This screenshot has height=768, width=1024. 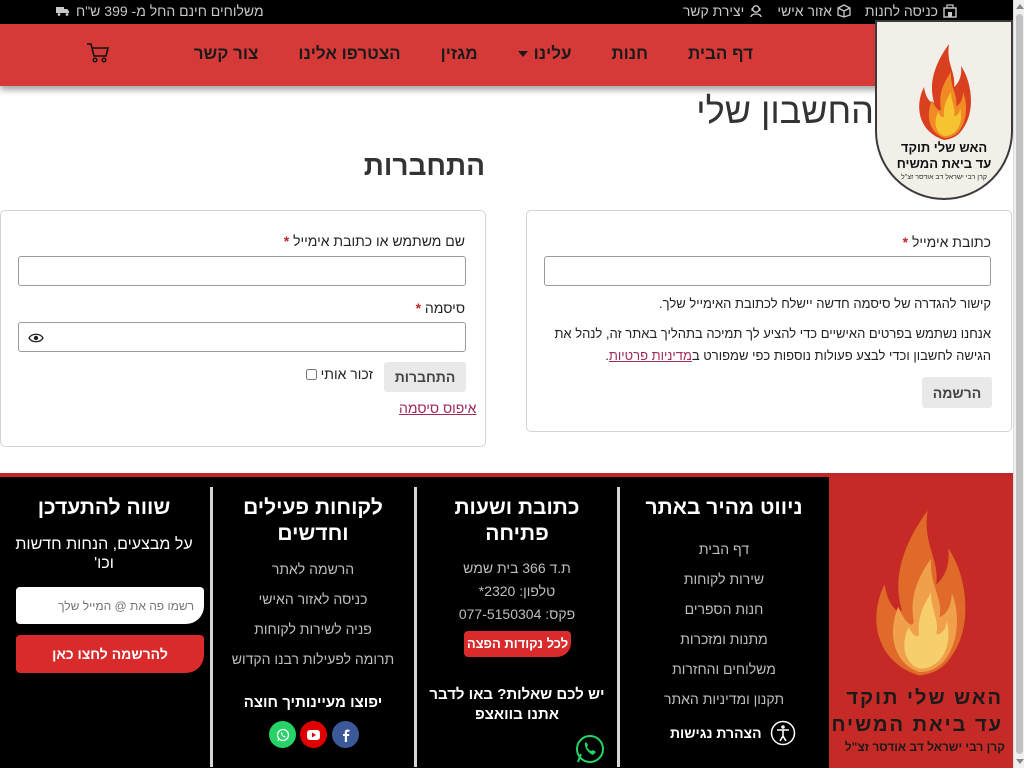 What do you see at coordinates (782, 733) in the screenshot?
I see `accessibility-icon` at bounding box center [782, 733].